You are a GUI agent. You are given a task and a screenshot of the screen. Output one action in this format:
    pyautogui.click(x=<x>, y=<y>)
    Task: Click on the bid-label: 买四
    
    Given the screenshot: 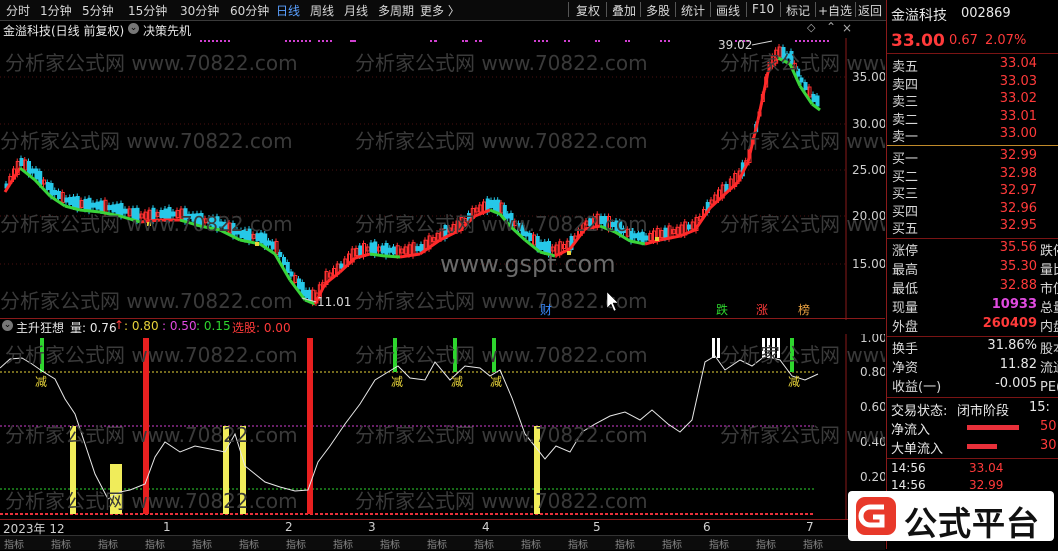 What is the action you would take?
    pyautogui.click(x=905, y=212)
    